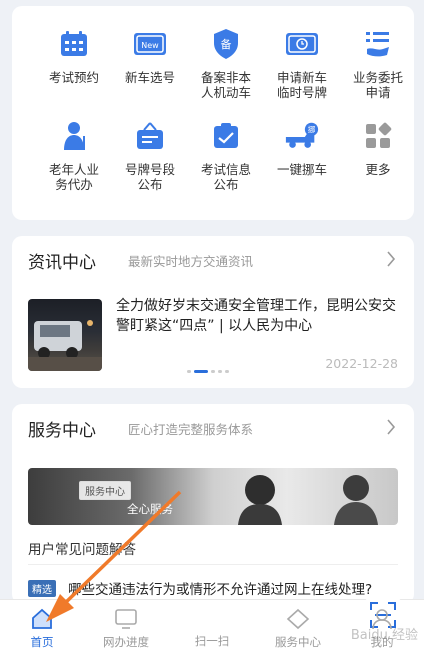 This screenshot has height=657, width=424. I want to click on service-label: 业务委托 申请, so click(377, 85).